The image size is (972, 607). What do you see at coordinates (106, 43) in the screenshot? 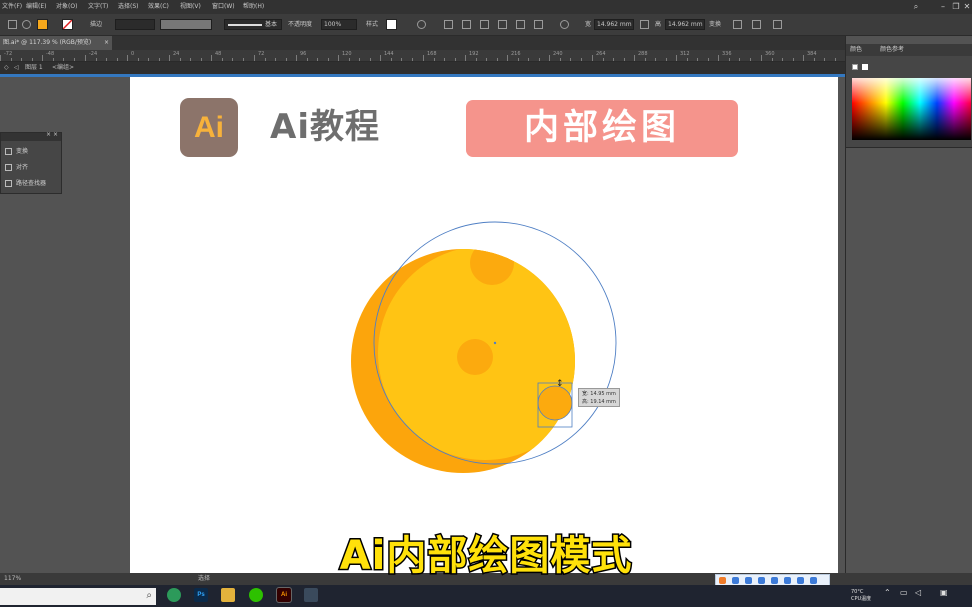
I see `close-tab-icon: ×` at bounding box center [106, 43].